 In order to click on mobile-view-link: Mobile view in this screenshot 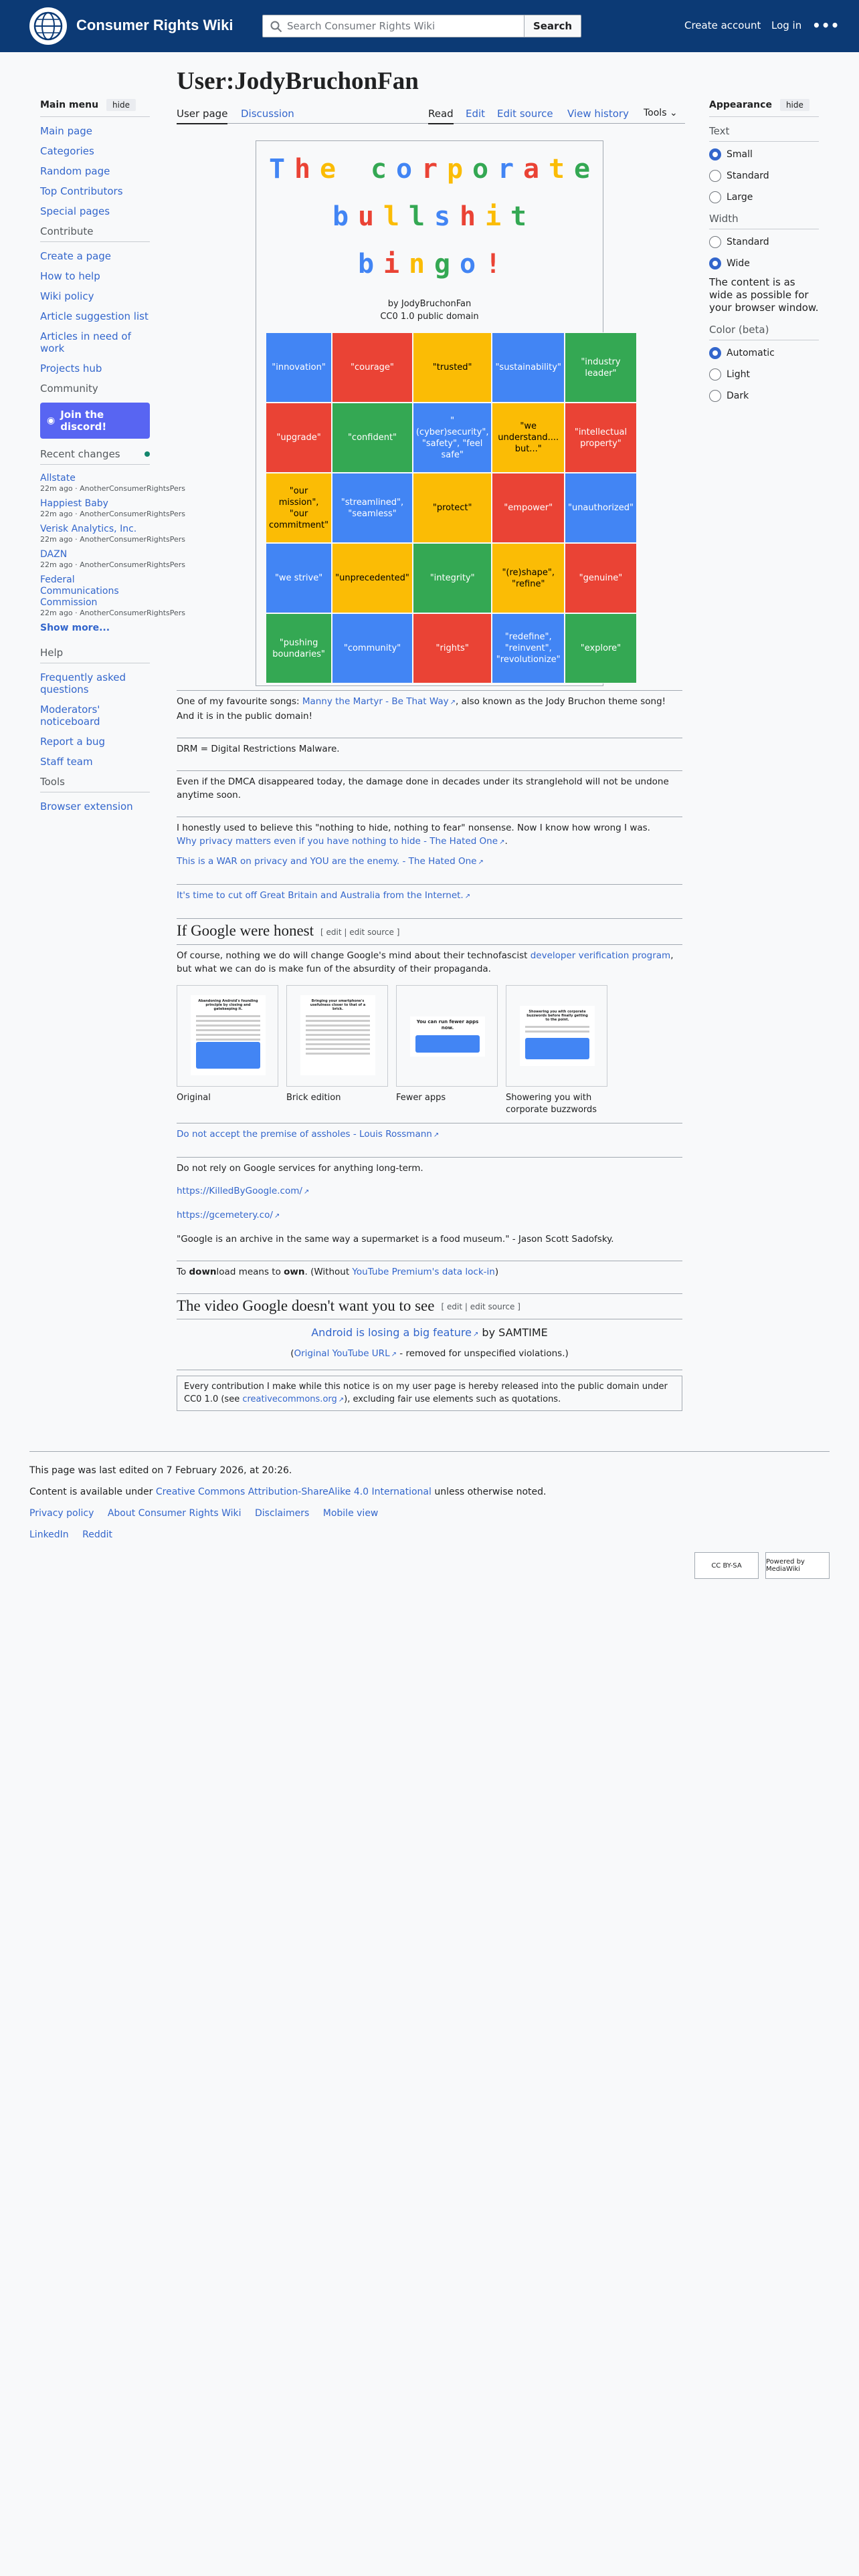, I will do `click(351, 1513)`.